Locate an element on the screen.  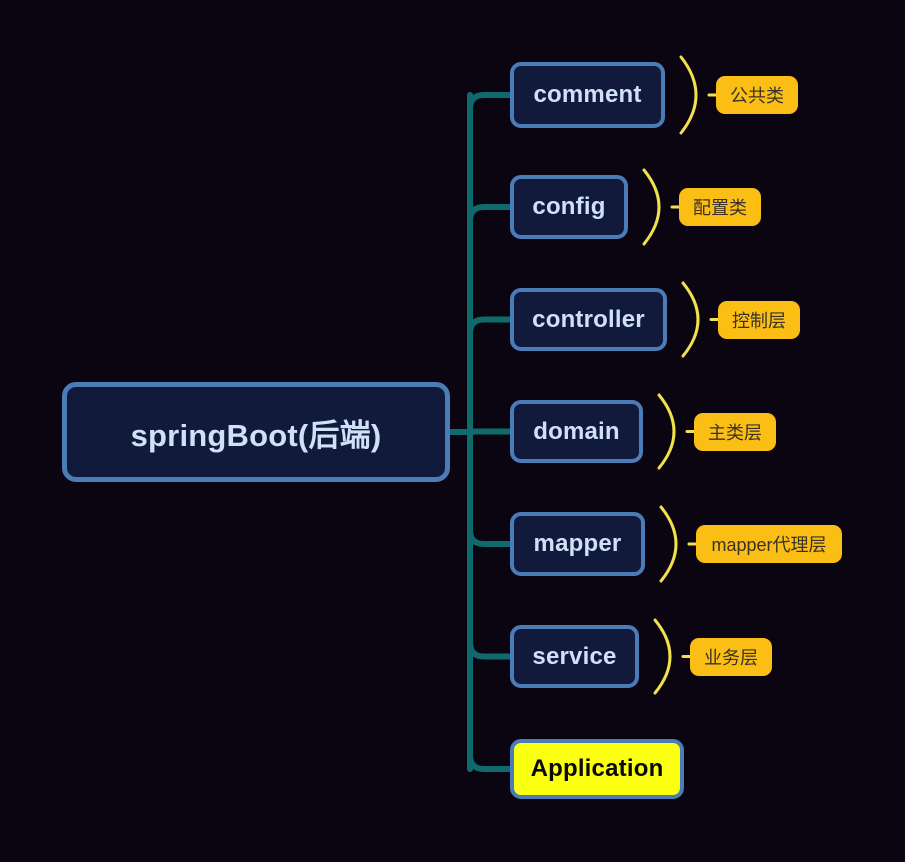
branch-node-application: Application is located at coordinates (597, 769).